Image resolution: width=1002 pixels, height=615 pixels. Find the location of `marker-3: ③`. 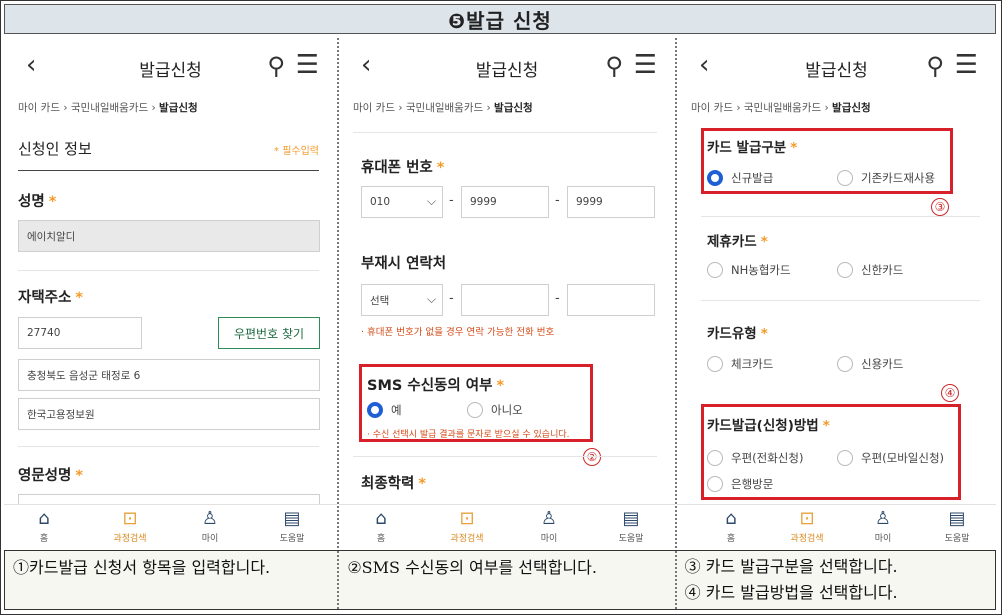

marker-3: ③ is located at coordinates (940, 207).